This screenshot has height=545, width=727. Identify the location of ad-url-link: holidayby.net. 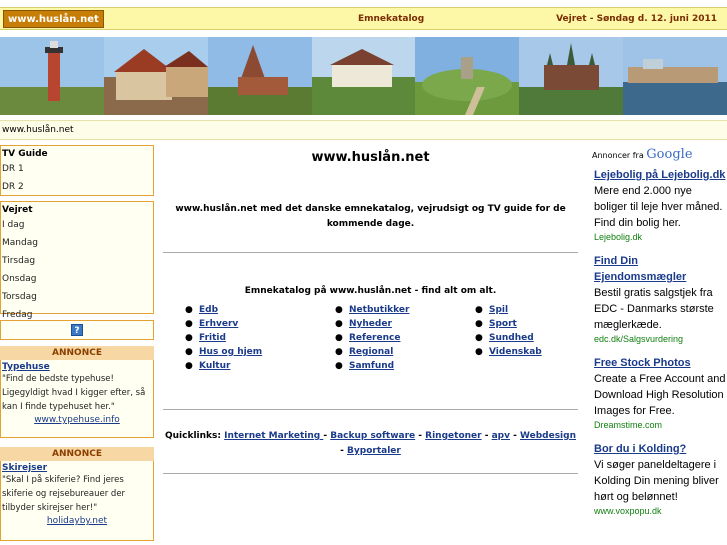
(77, 521).